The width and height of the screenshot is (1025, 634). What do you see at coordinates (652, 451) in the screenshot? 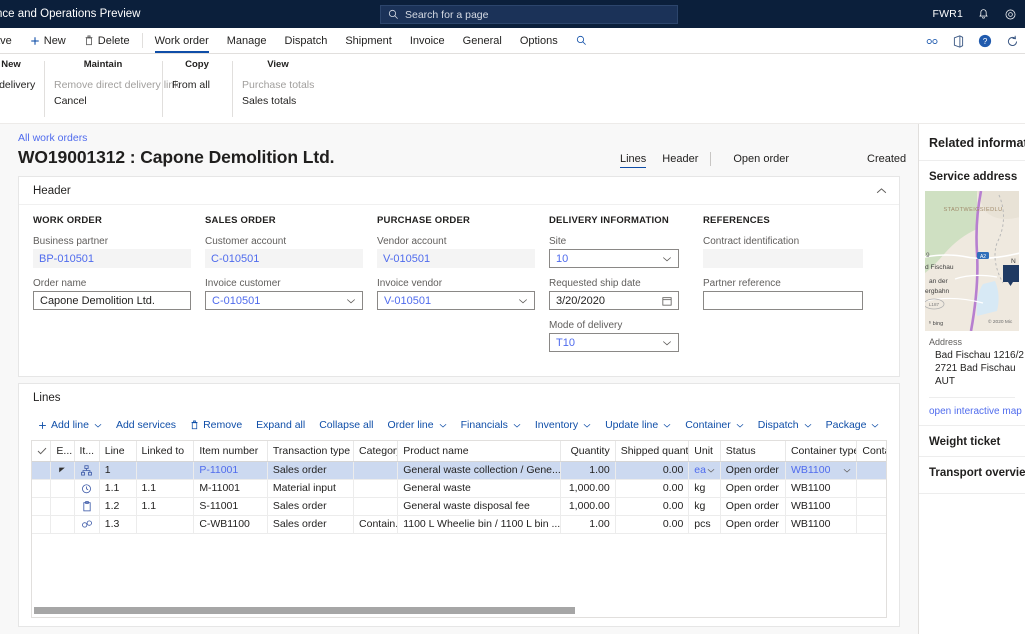
I see `col-shipped-quantity: Shipped quantity` at bounding box center [652, 451].